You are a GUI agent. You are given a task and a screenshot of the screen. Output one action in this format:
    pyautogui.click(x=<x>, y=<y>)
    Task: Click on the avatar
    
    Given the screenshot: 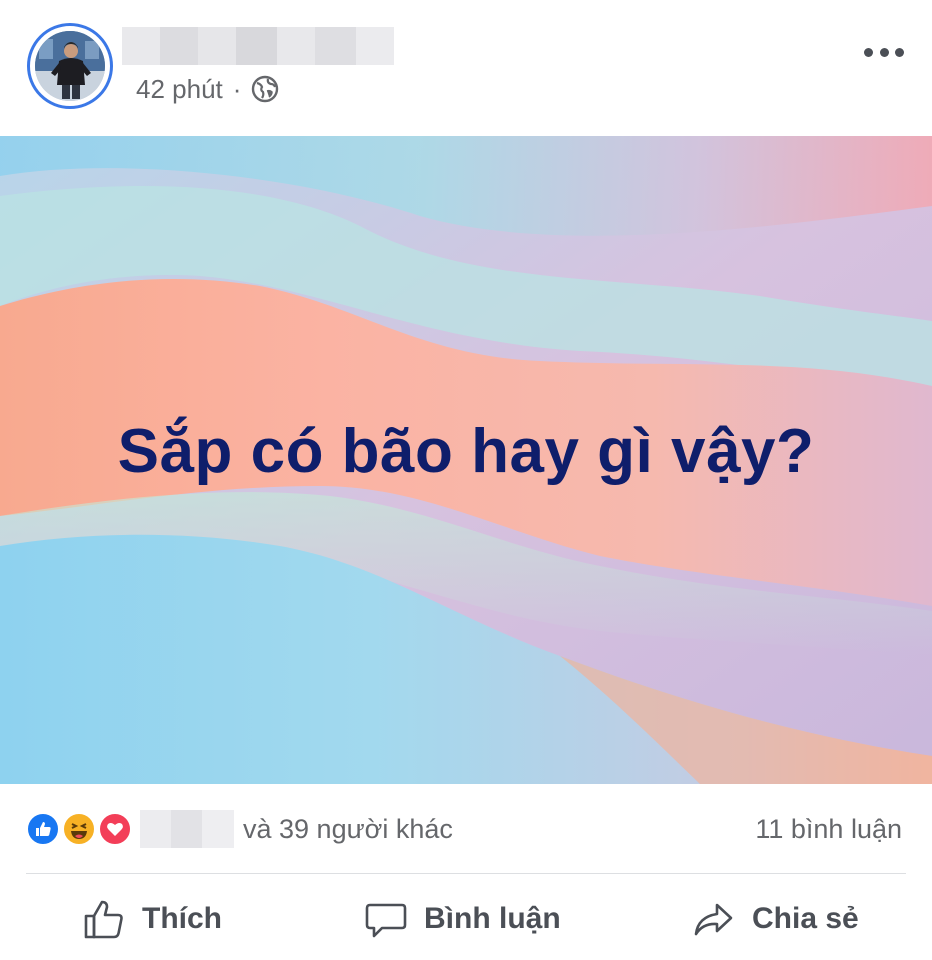 What is the action you would take?
    pyautogui.click(x=70, y=66)
    